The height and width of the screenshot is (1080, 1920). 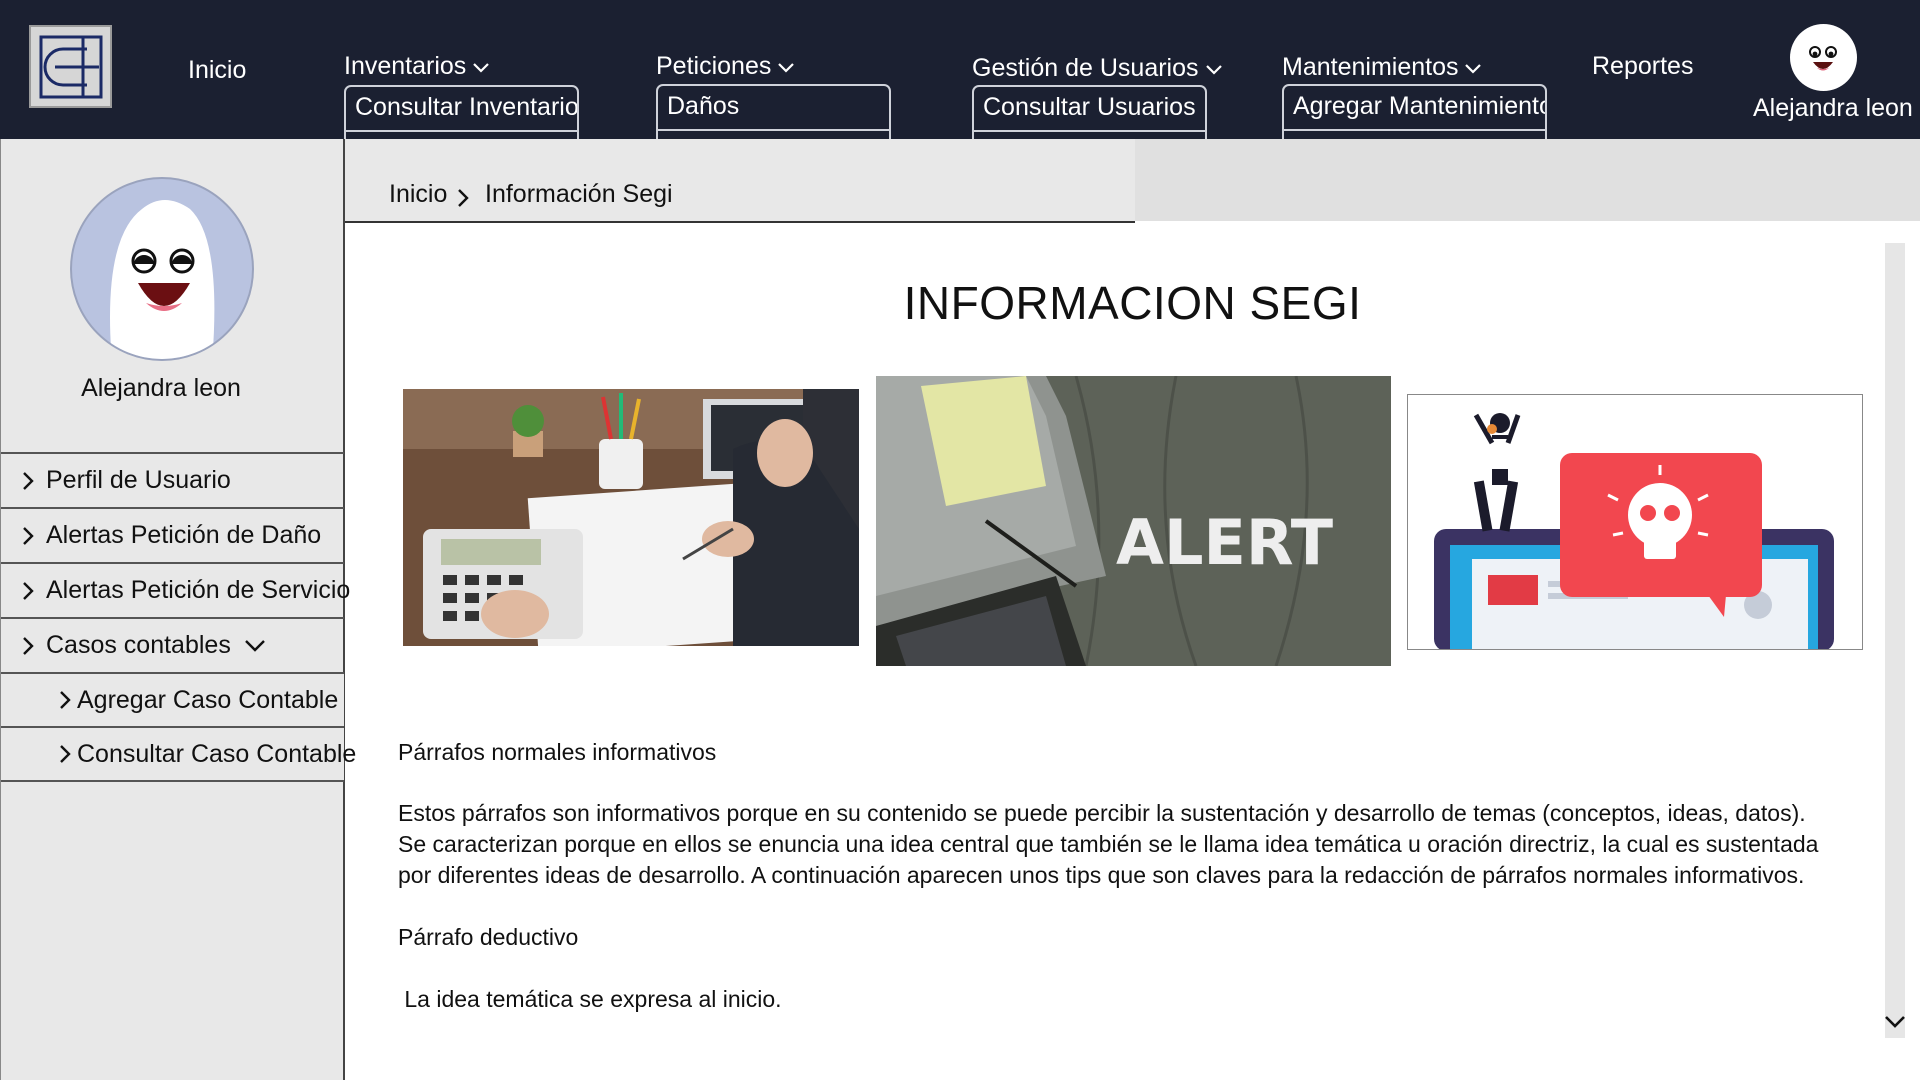 I want to click on nav-mantenimientos: Mantenimientos, so click(x=1382, y=67).